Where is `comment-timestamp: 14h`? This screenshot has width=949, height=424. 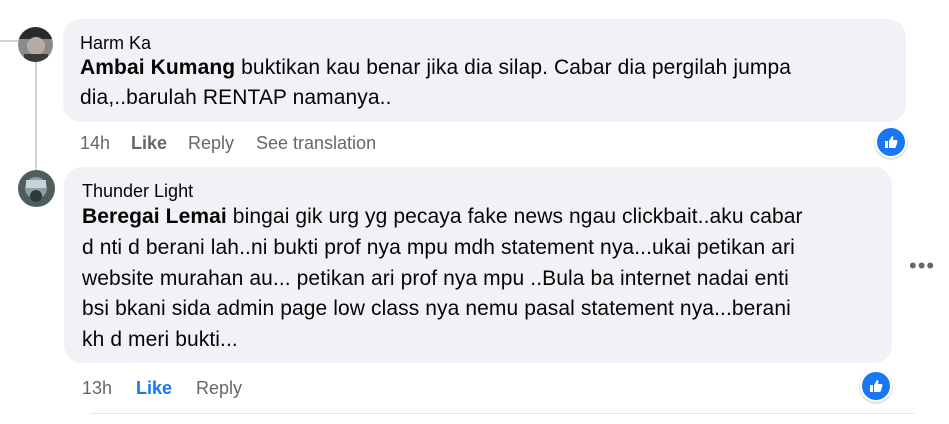 comment-timestamp: 14h is located at coordinates (95, 143).